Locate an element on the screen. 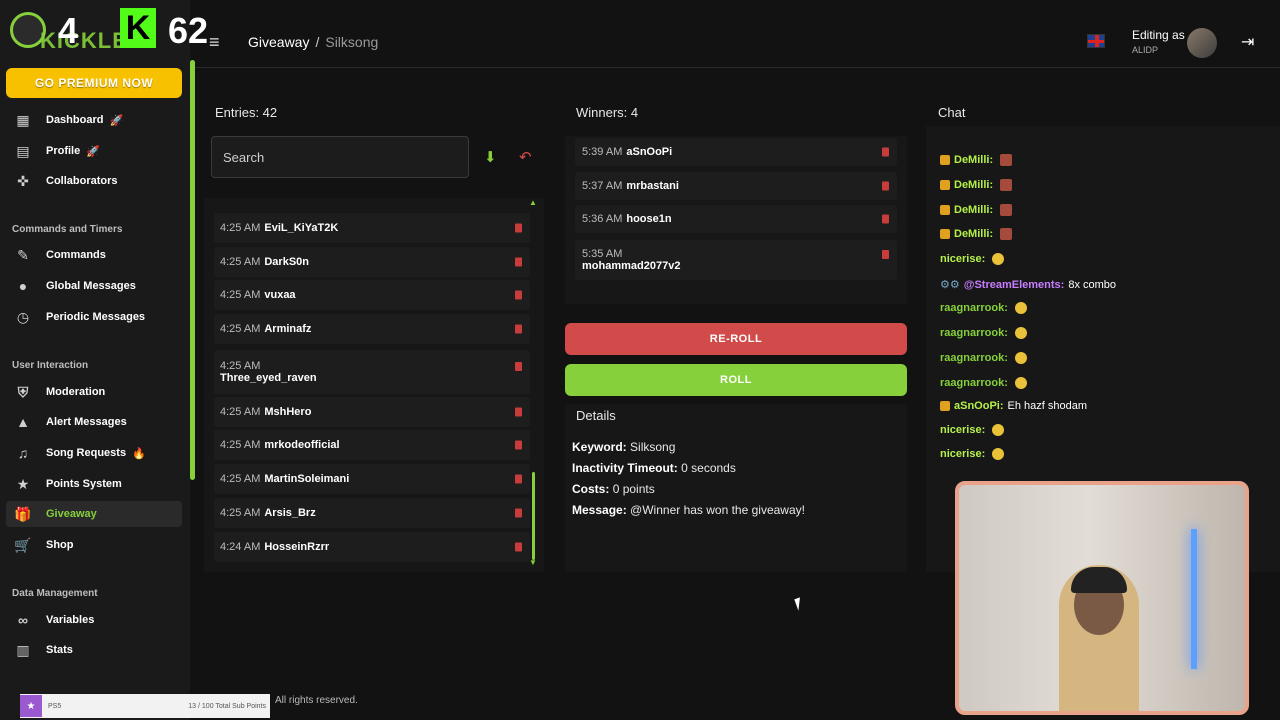 The height and width of the screenshot is (720, 1280). sidebar-item-dashboard: ▦ Dashboard 🚀 is located at coordinates (94, 120).